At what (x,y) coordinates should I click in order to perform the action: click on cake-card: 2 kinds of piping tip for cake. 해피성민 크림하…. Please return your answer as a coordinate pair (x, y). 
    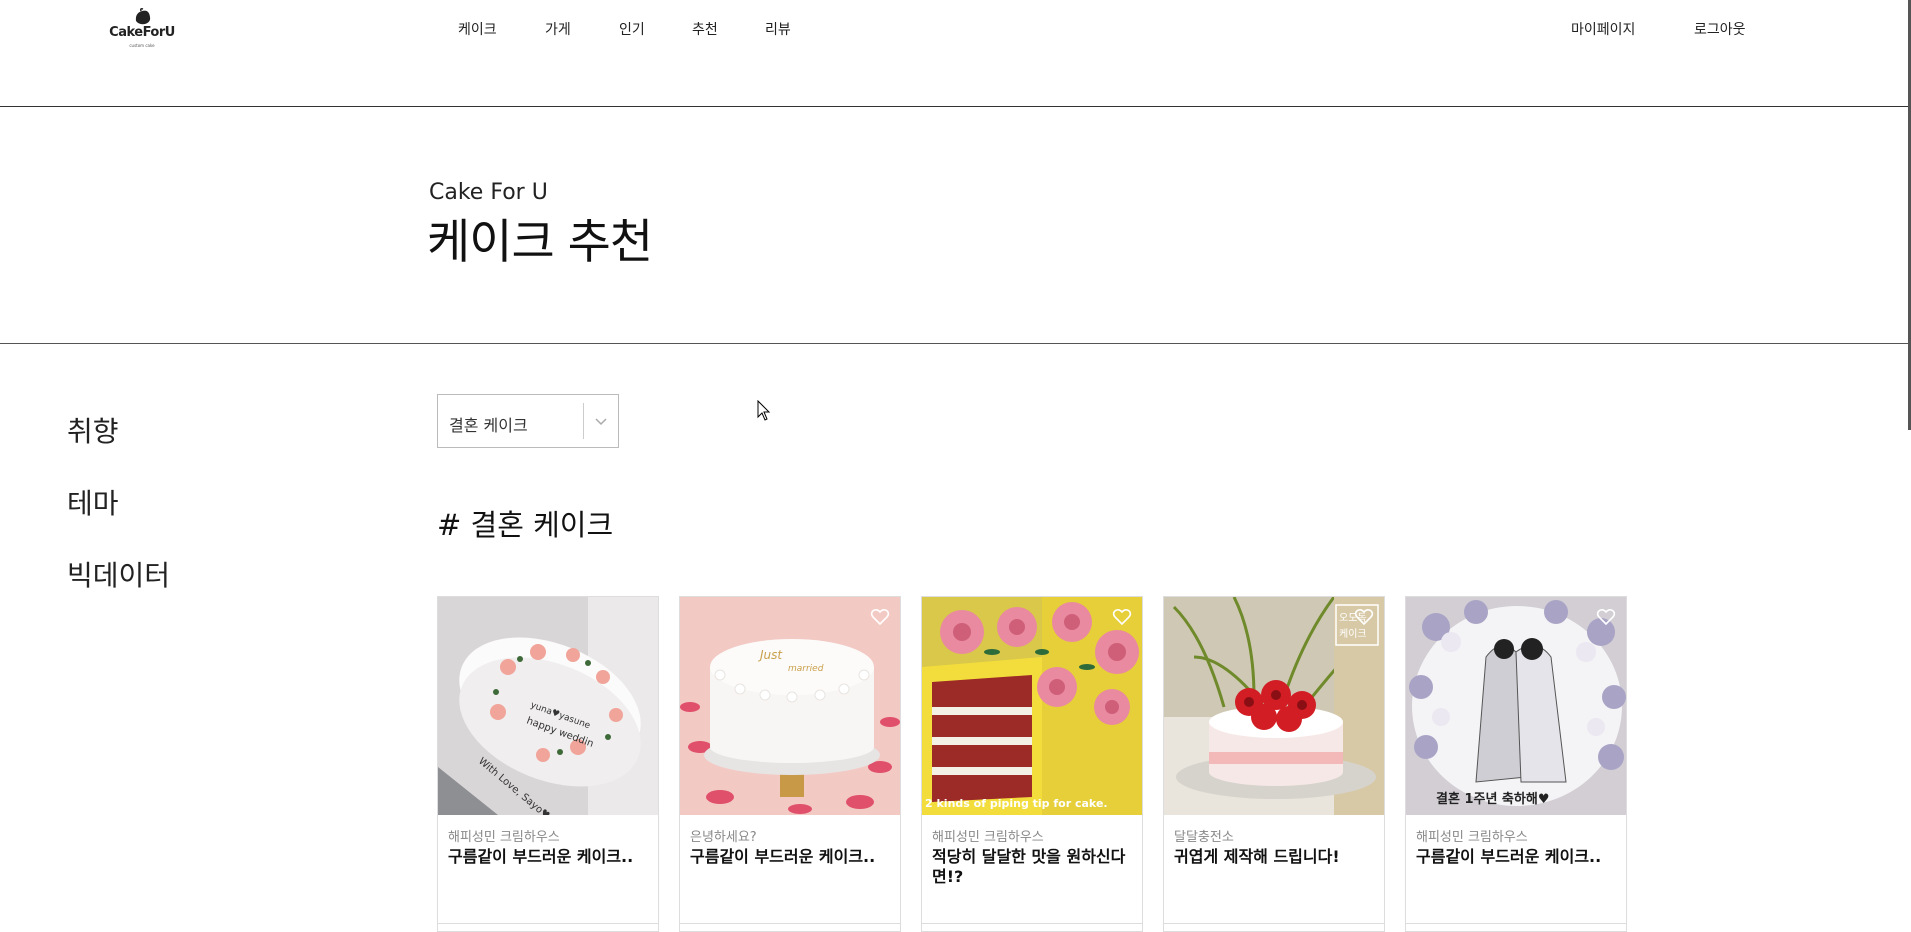
    Looking at the image, I should click on (1032, 764).